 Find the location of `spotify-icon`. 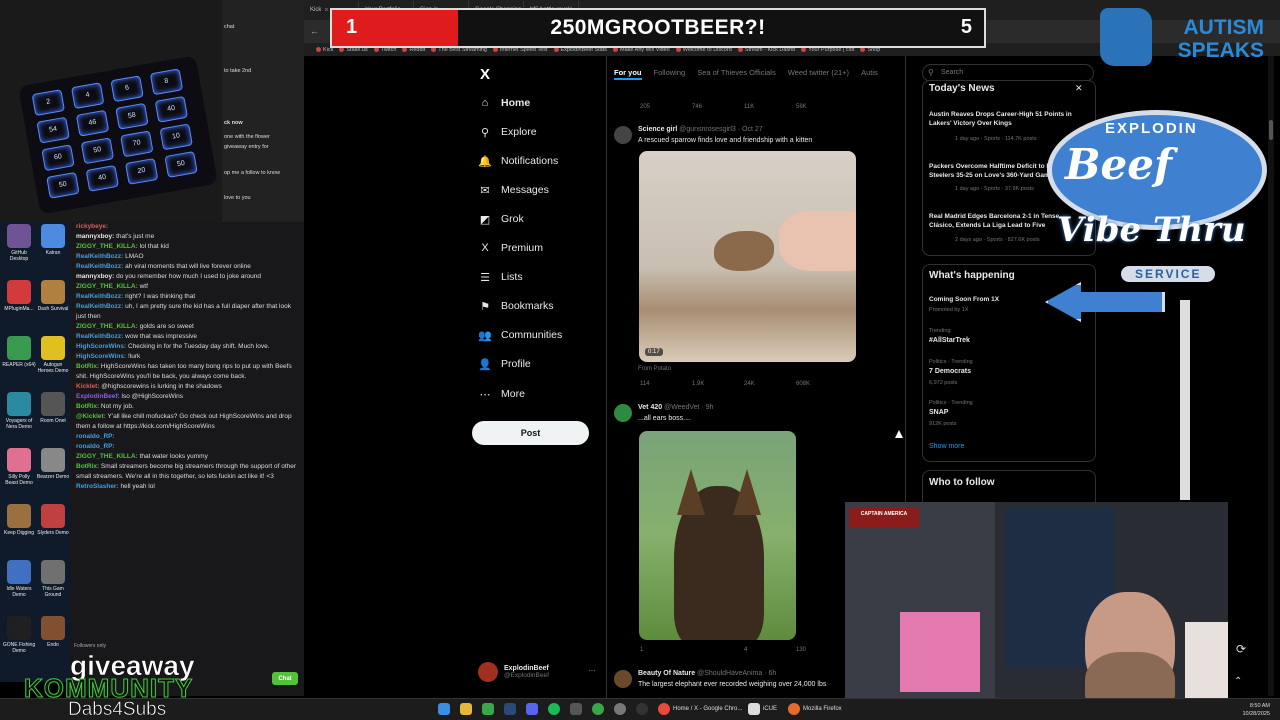

spotify-icon is located at coordinates (554, 709).